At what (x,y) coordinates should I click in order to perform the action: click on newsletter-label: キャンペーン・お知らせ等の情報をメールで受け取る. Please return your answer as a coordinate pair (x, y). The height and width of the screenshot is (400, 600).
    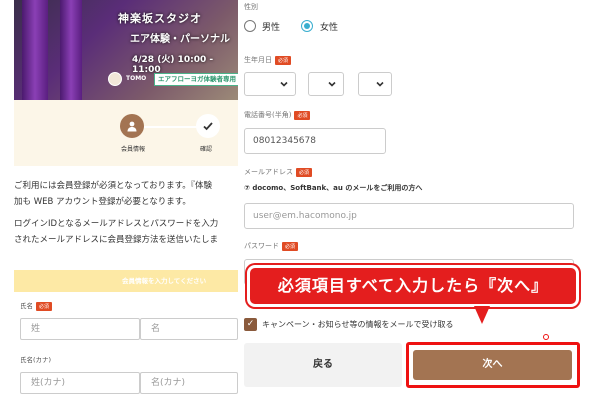
    Looking at the image, I should click on (357, 324).